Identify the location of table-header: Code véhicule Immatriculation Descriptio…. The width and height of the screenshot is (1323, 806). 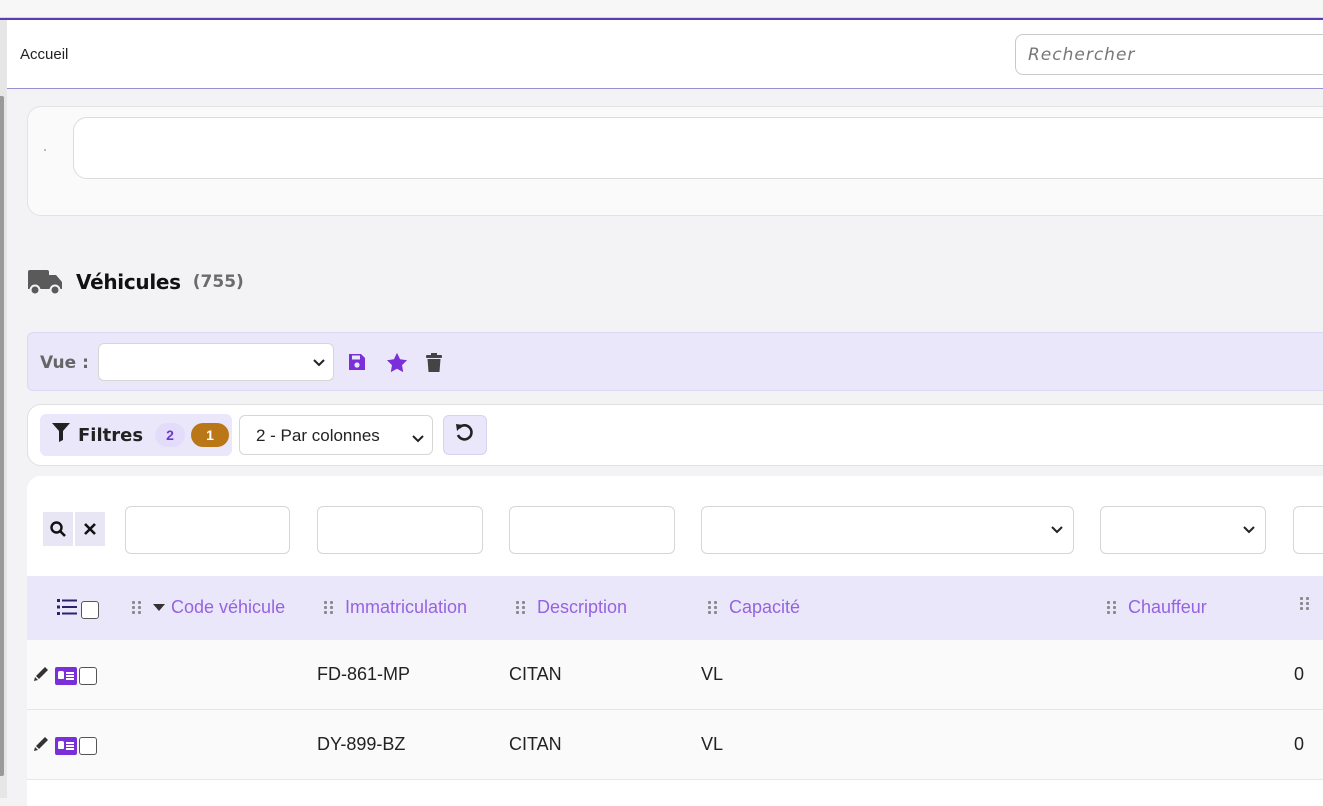
(675, 608).